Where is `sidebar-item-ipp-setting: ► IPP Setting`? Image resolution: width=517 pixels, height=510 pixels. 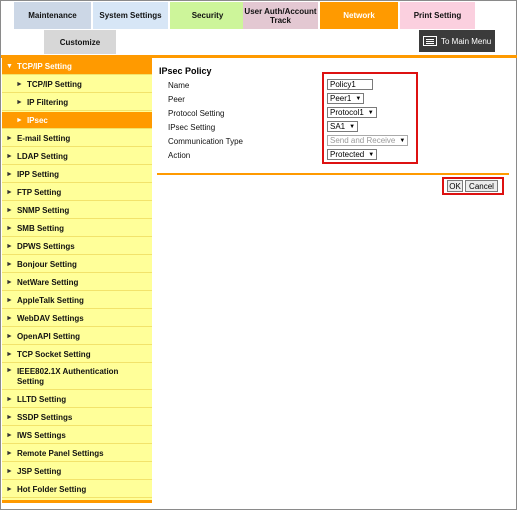
sidebar-item-ipp-setting: ► IPP Setting is located at coordinates (77, 174).